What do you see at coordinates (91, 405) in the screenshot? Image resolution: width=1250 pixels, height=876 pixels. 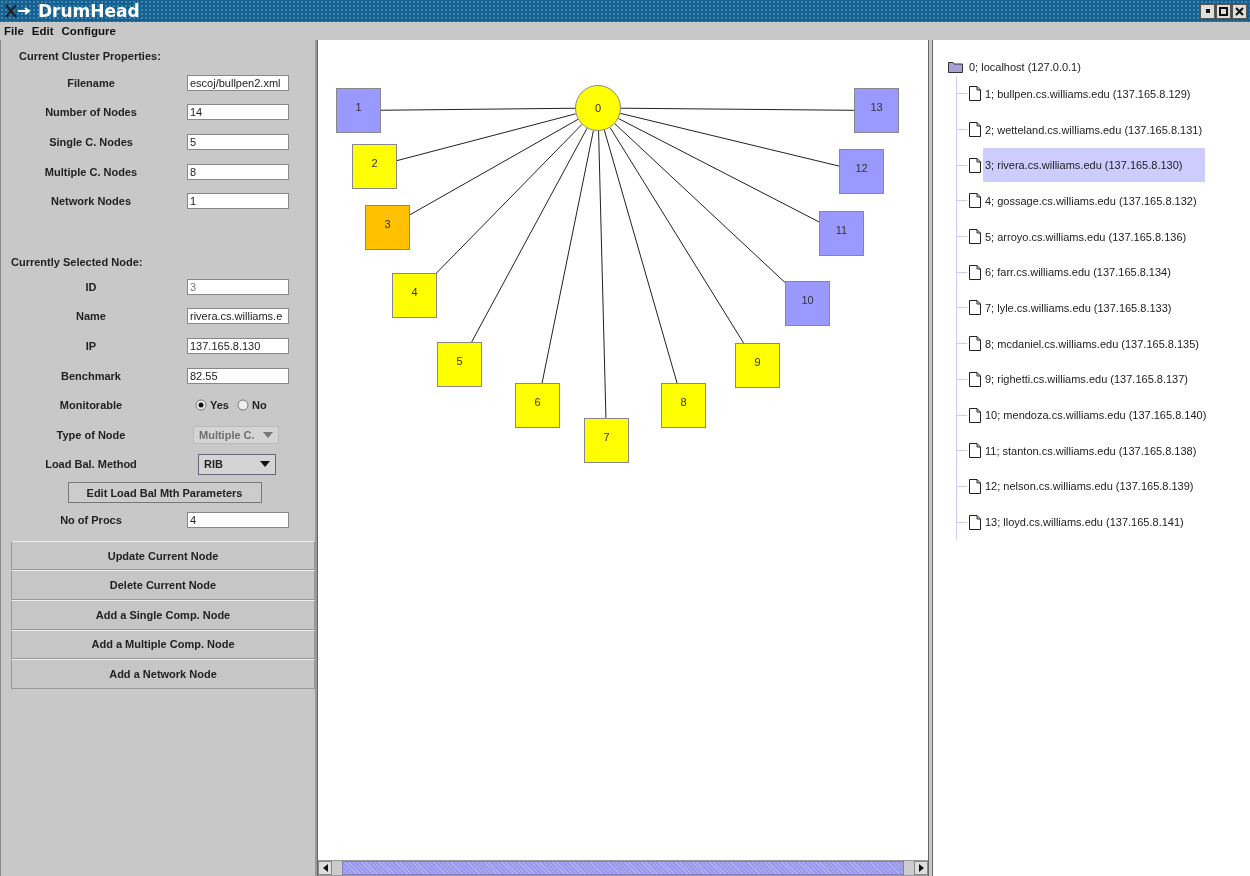 I see `field-label: Monitorable` at bounding box center [91, 405].